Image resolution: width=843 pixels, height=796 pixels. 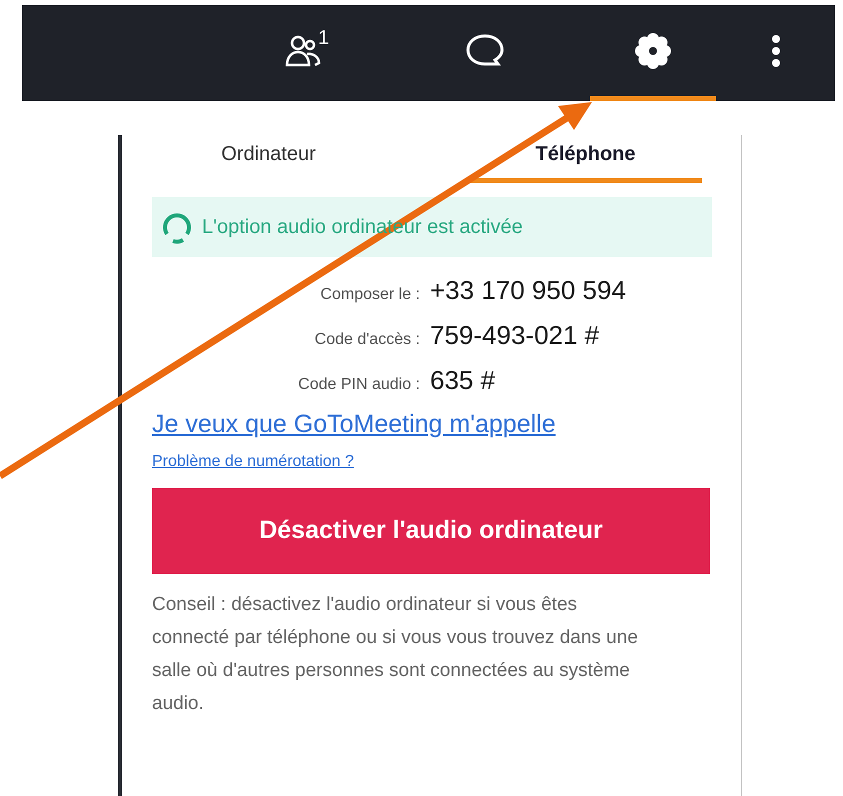 What do you see at coordinates (359, 385) in the screenshot?
I see `dial-label: Code PIN audio :` at bounding box center [359, 385].